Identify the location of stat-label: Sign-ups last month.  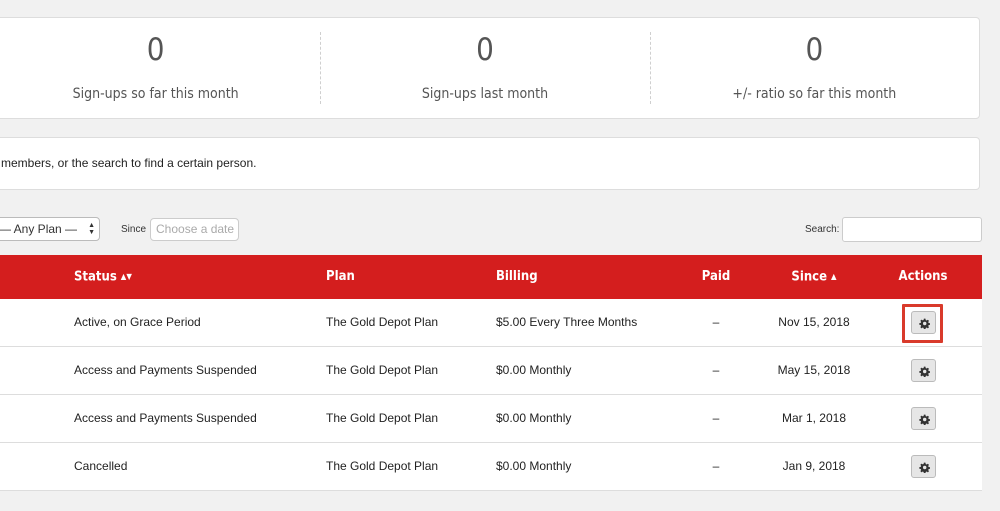
(485, 94).